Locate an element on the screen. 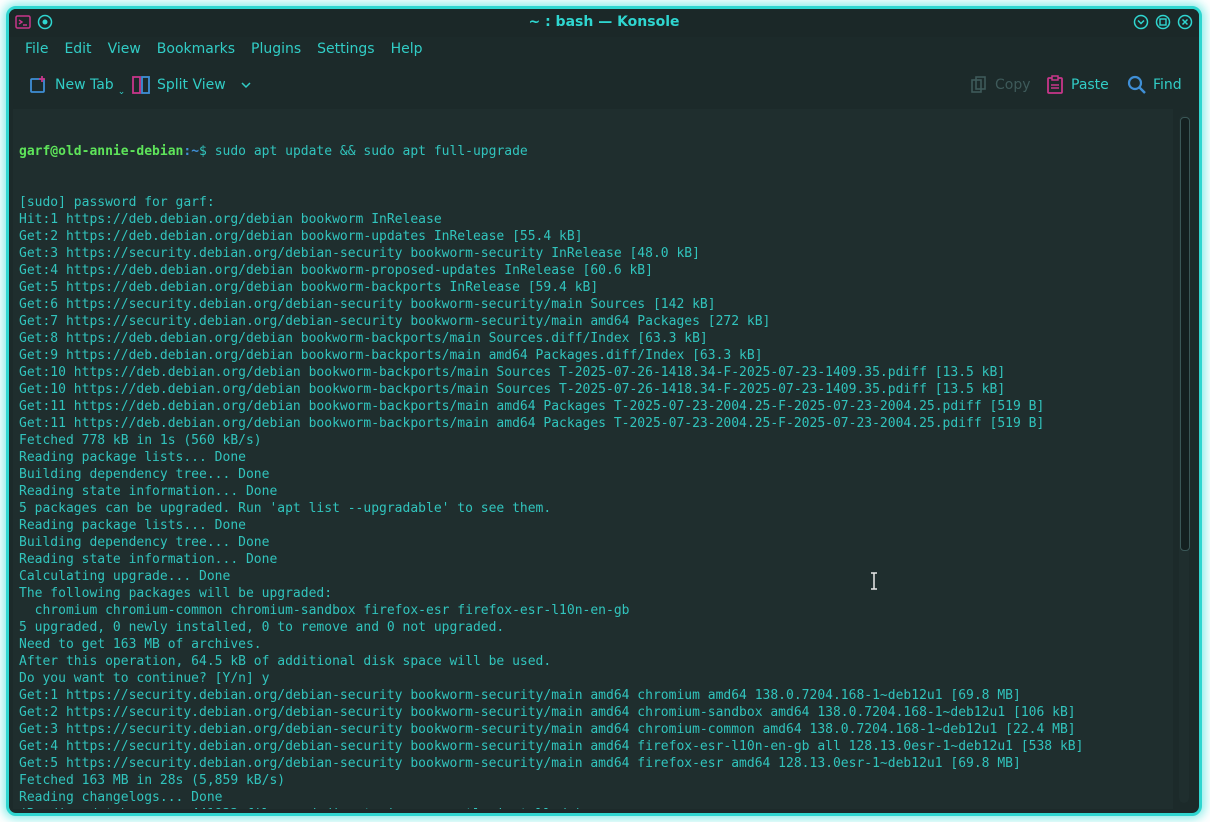  terminal-line: The following packages will be upgraded: is located at coordinates (176, 593).